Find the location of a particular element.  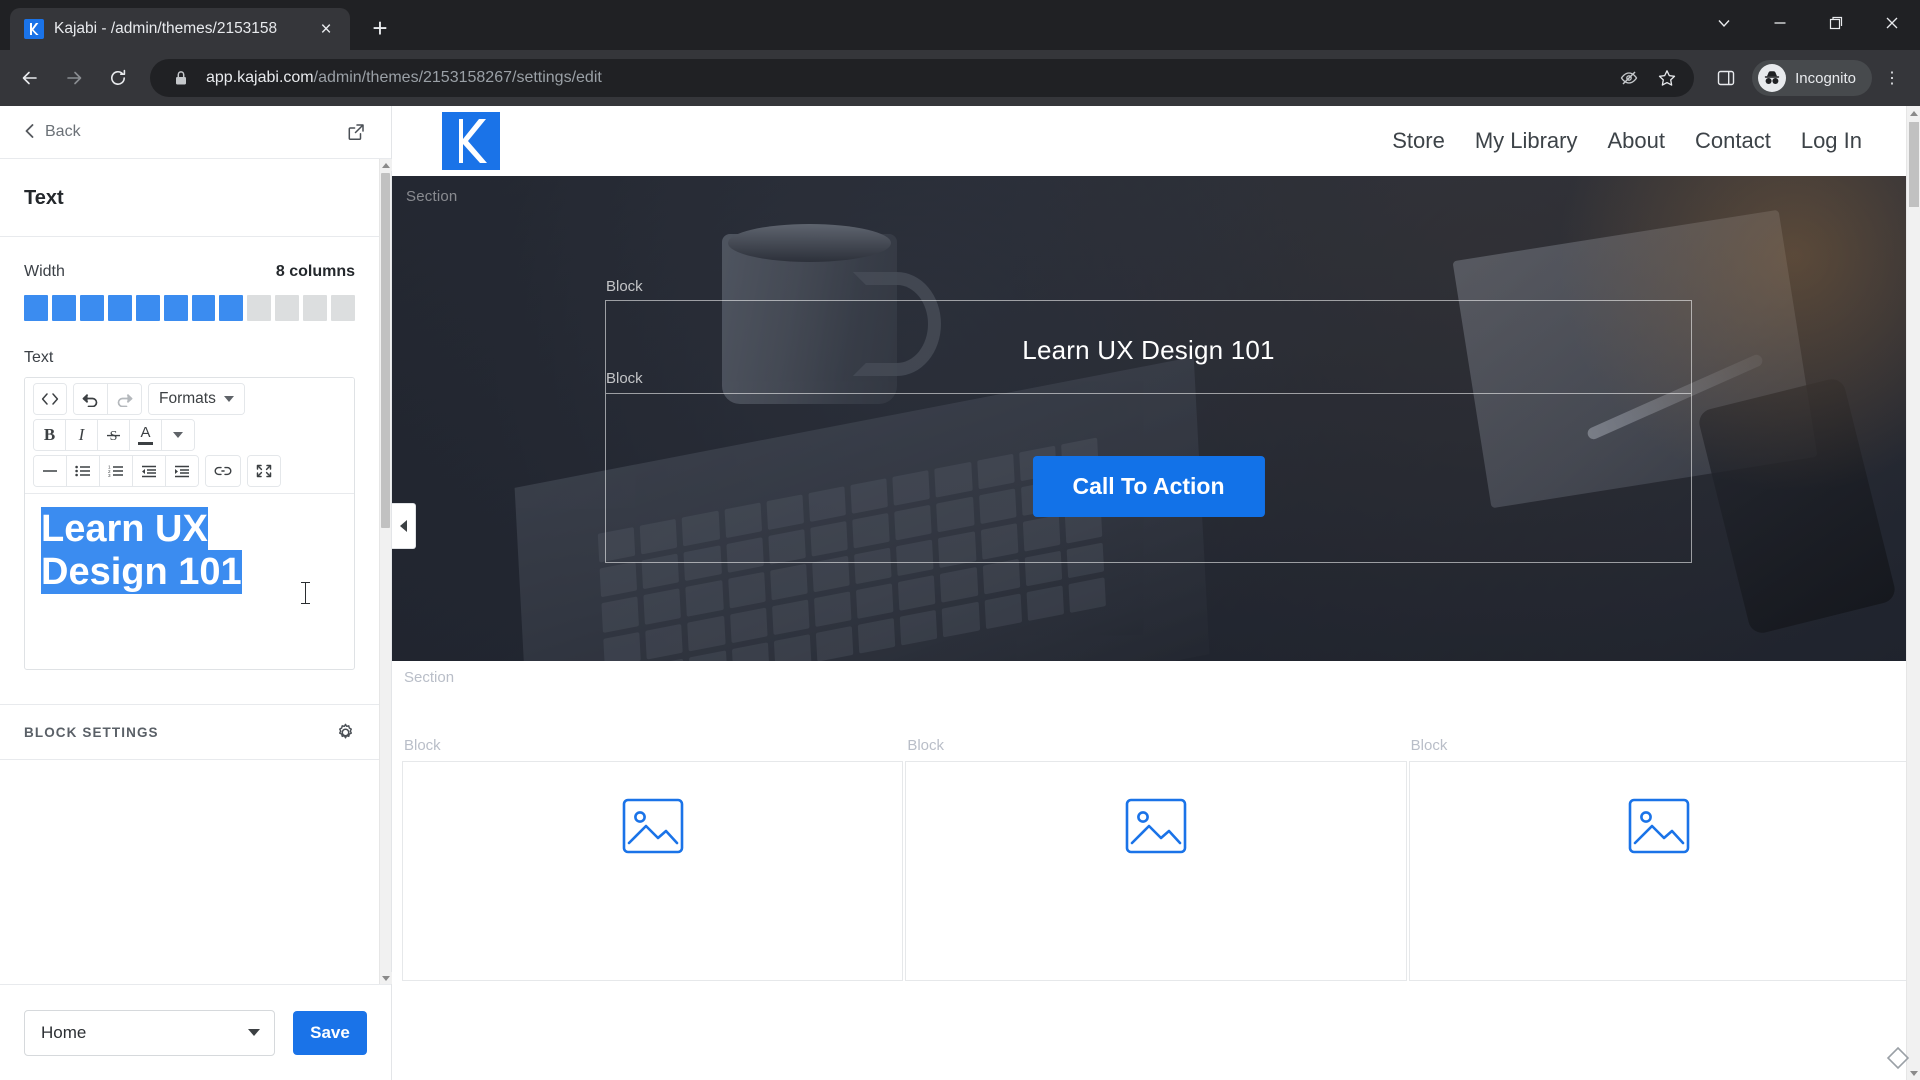

tab-strip: Kajabi - /admin/themes/2153158 × + is located at coordinates (200, 25).